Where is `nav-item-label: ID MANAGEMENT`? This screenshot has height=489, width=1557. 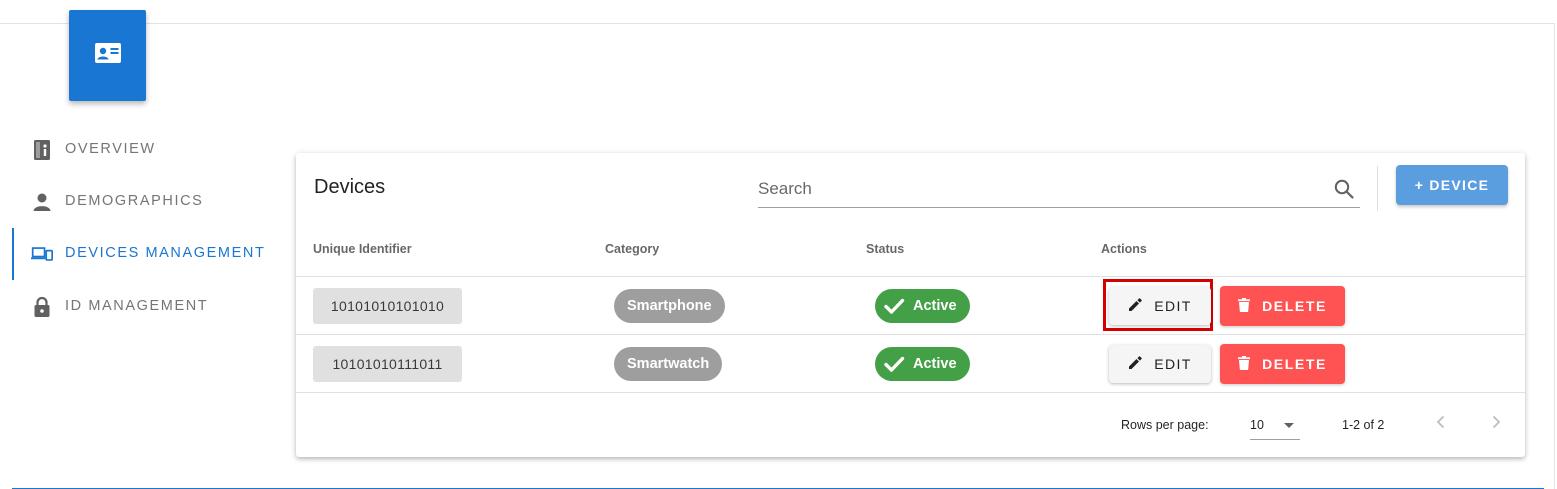 nav-item-label: ID MANAGEMENT is located at coordinates (137, 306).